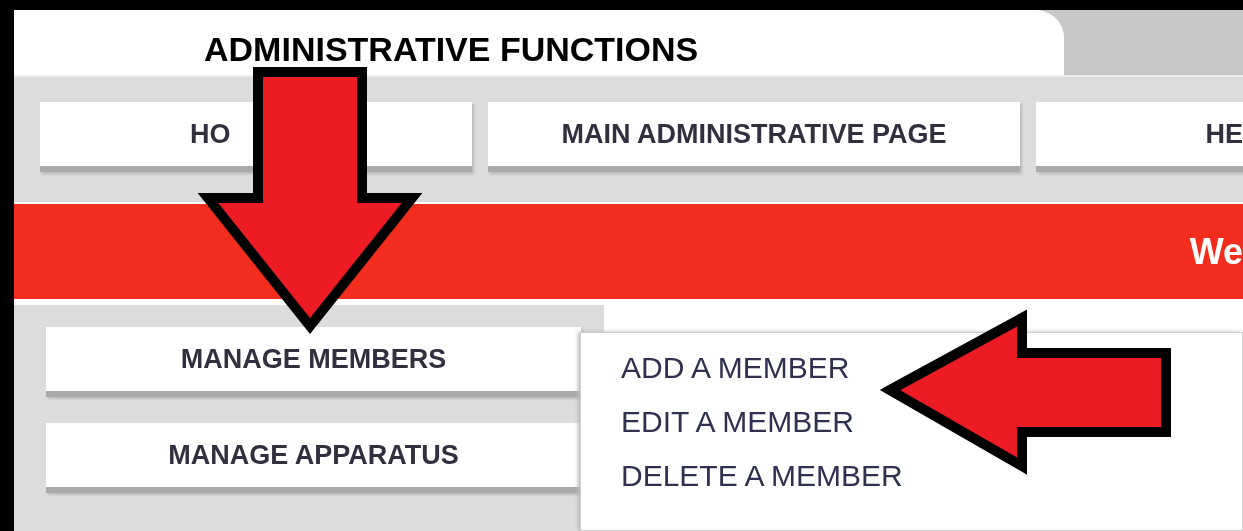 The image size is (1243, 531). What do you see at coordinates (931, 422) in the screenshot?
I see `menu-item: EDIT A MEMBER` at bounding box center [931, 422].